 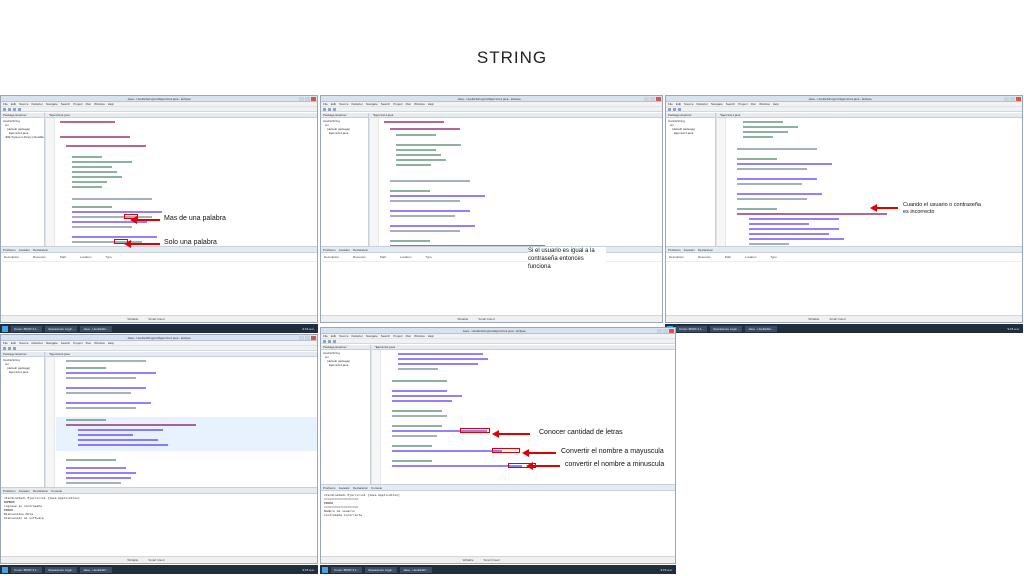 What do you see at coordinates (19, 109) in the screenshot?
I see `debug-icon` at bounding box center [19, 109].